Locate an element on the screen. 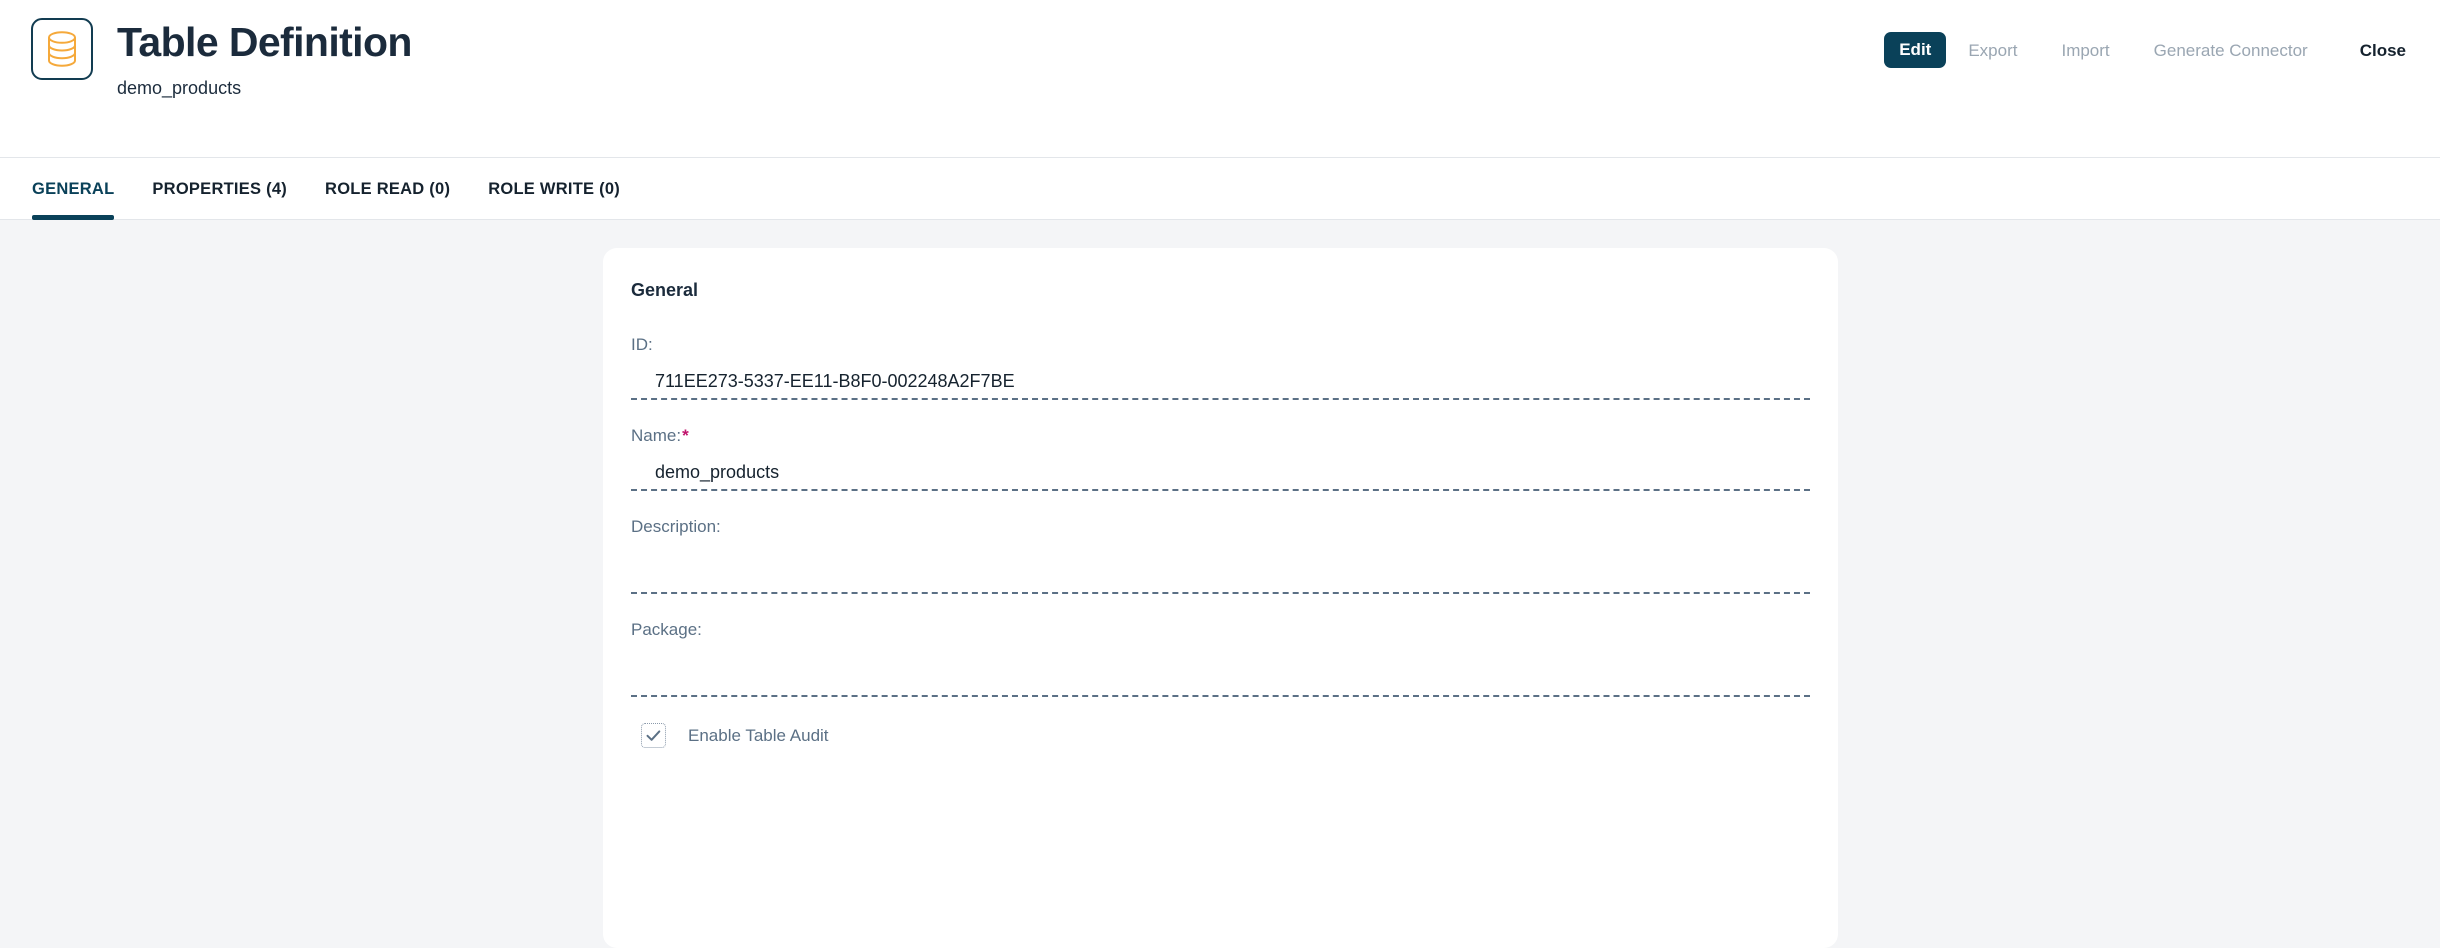 The width and height of the screenshot is (2440, 948). field-description-value-row is located at coordinates (1220, 572).